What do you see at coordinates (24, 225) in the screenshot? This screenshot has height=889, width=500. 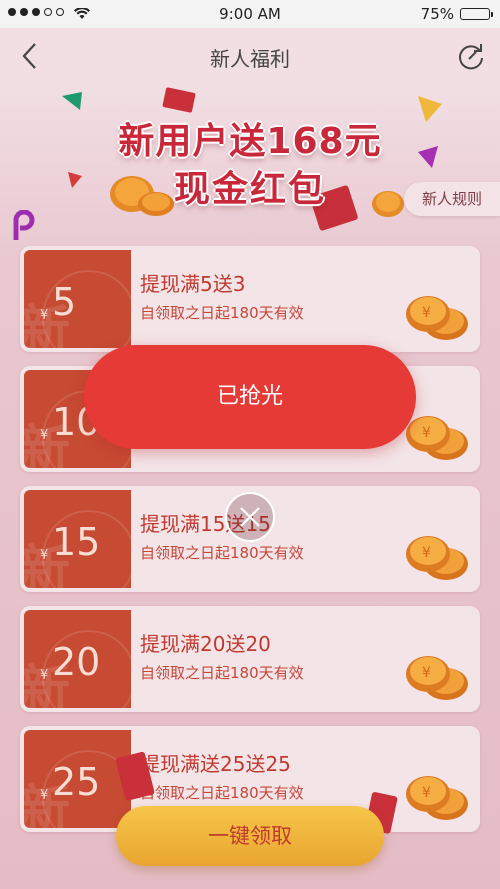 I see `confetti-shape` at bounding box center [24, 225].